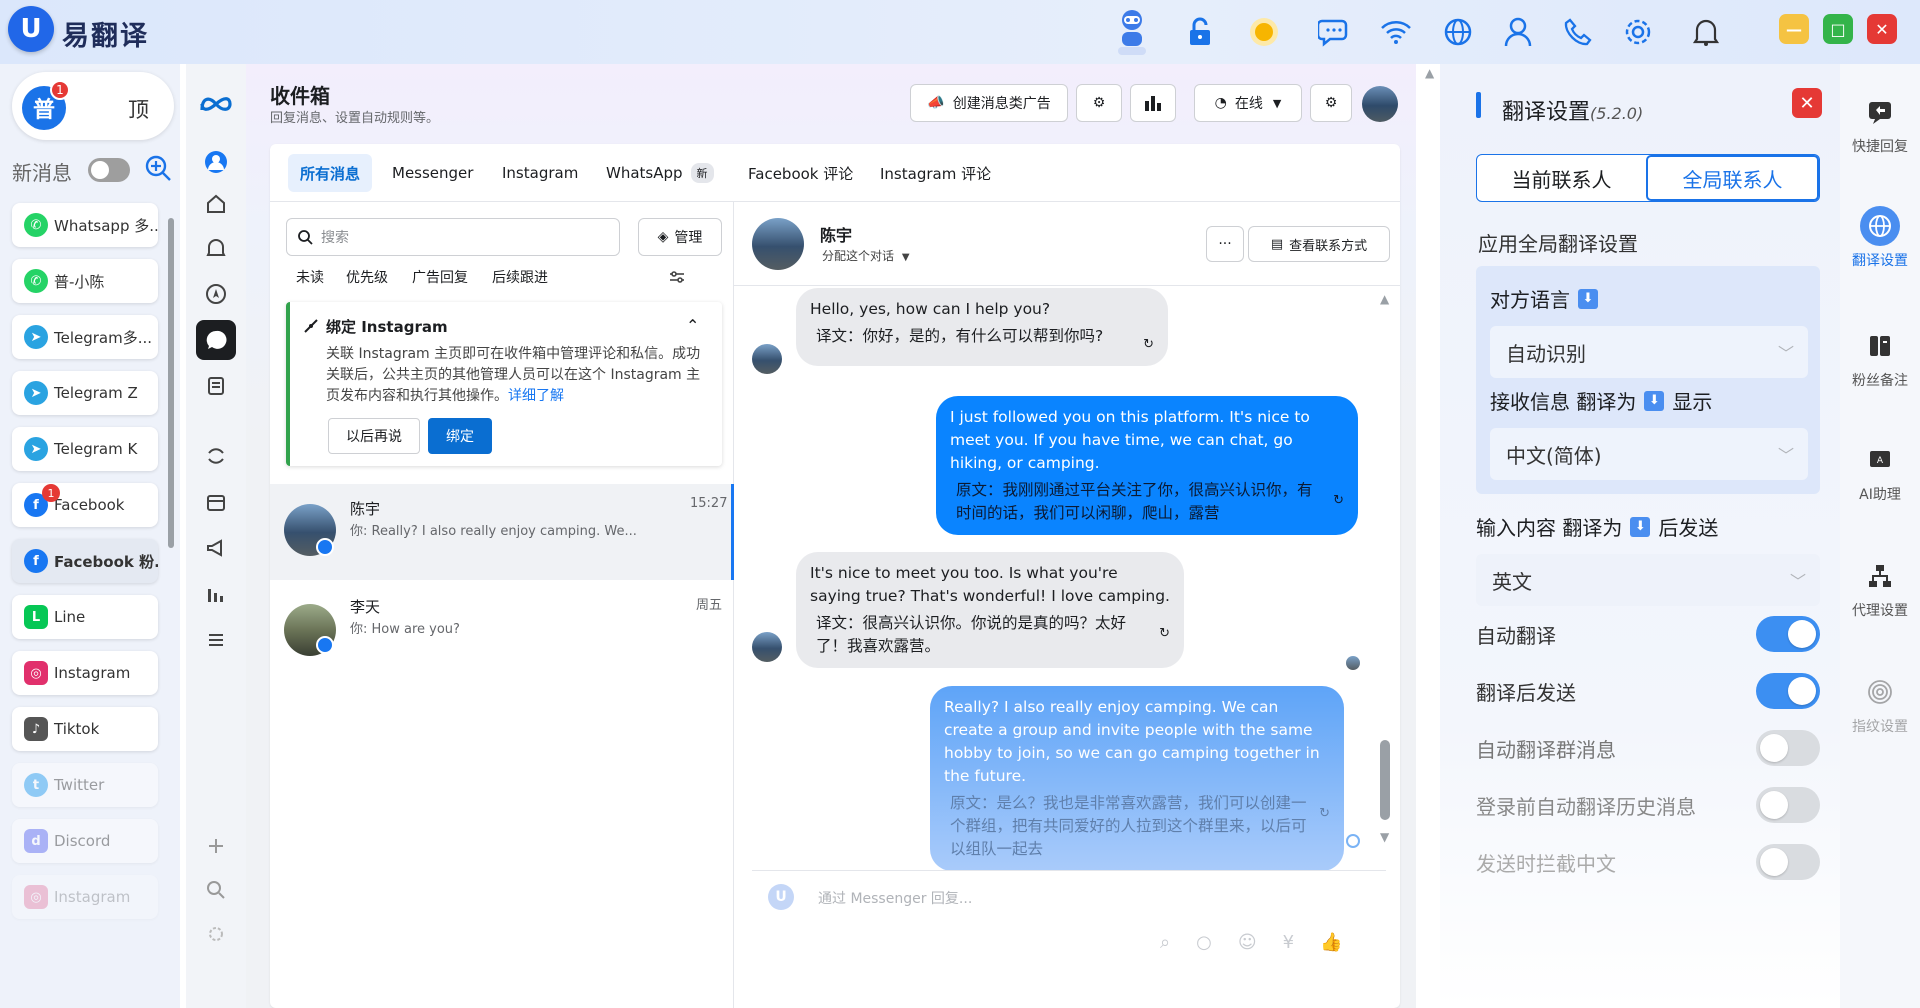 The image size is (1920, 1008). Describe the element at coordinates (216, 456) in the screenshot. I see `campaign-icon` at that location.